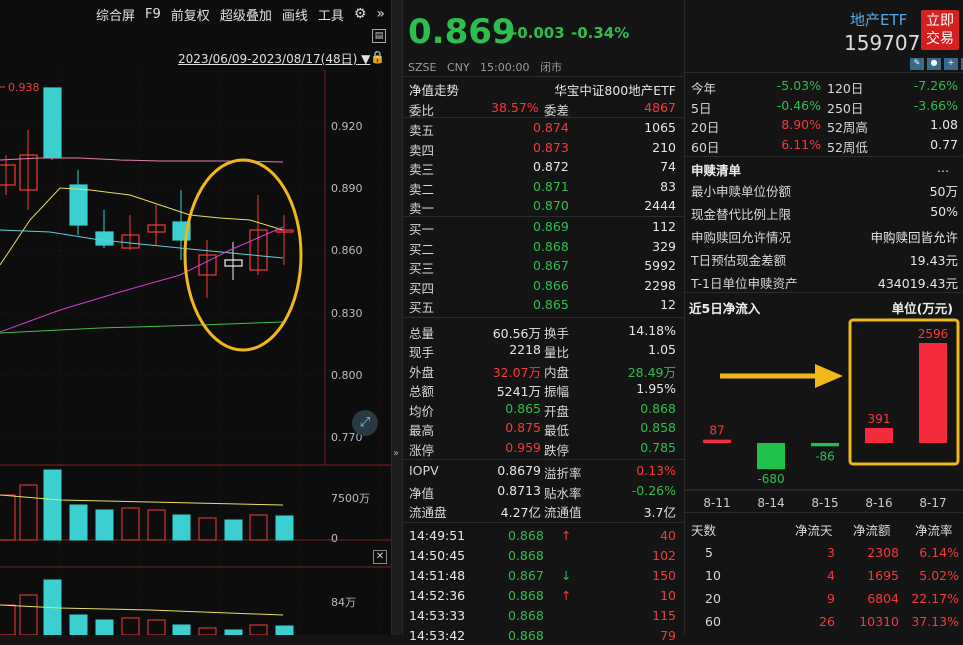 The width and height of the screenshot is (963, 645). Describe the element at coordinates (104, 238) in the screenshot. I see `candle-body` at that location.